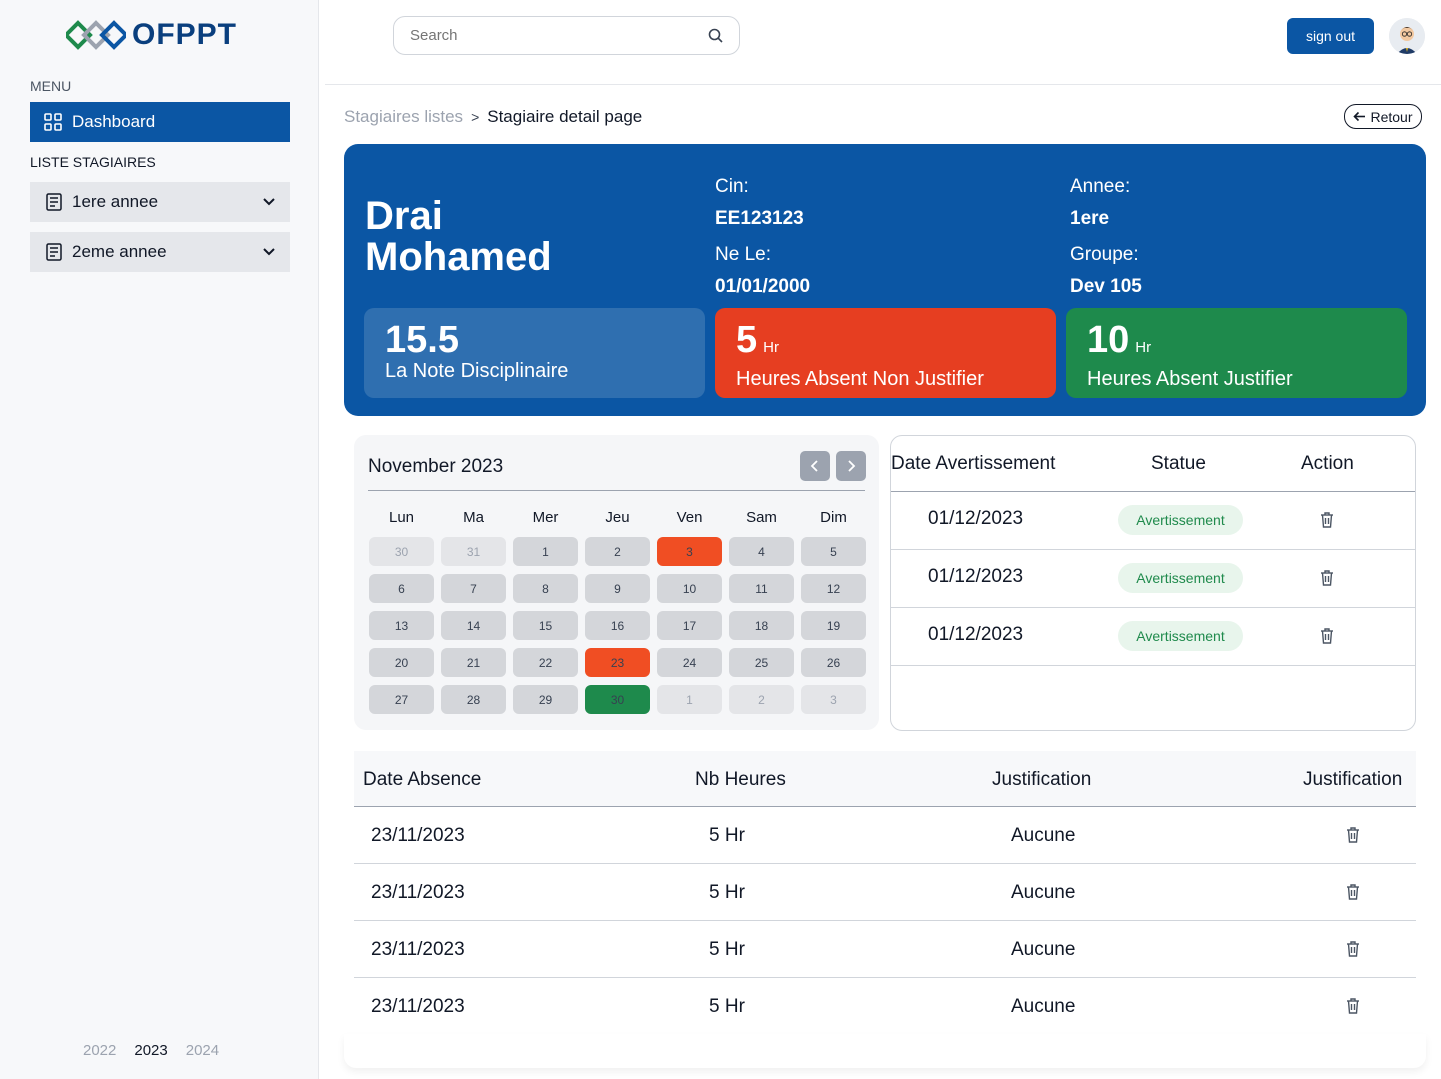  What do you see at coordinates (559, 35) in the screenshot?
I see `search-input` at bounding box center [559, 35].